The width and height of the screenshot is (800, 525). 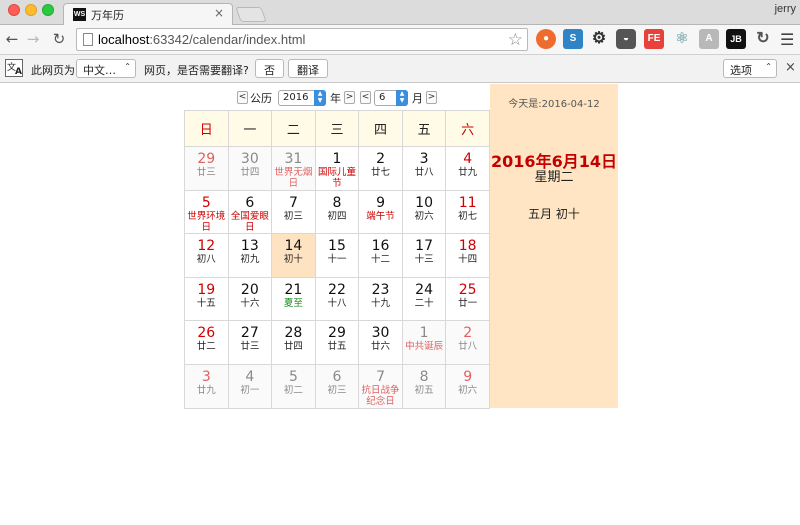 What do you see at coordinates (554, 246) in the screenshot?
I see `date-detail-panel: 今天是:2016-04-12 2016年6月14日 星期二 五月 初十` at bounding box center [554, 246].